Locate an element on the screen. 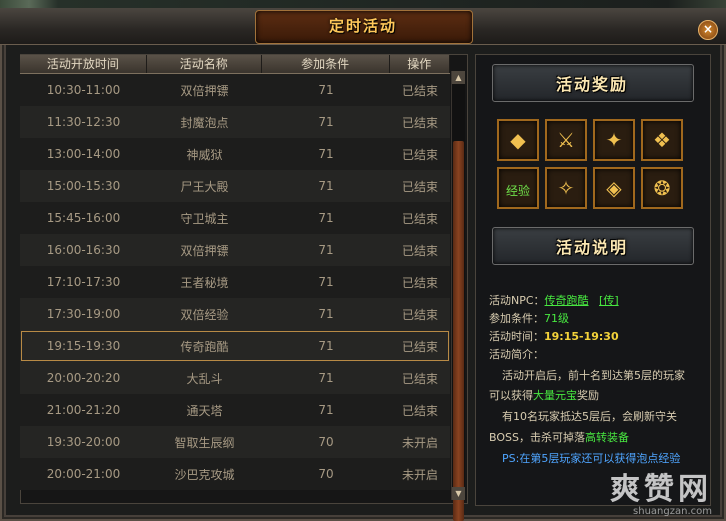 This screenshot has width=726, height=521. intro-line-2c: 奖励 is located at coordinates (588, 395).